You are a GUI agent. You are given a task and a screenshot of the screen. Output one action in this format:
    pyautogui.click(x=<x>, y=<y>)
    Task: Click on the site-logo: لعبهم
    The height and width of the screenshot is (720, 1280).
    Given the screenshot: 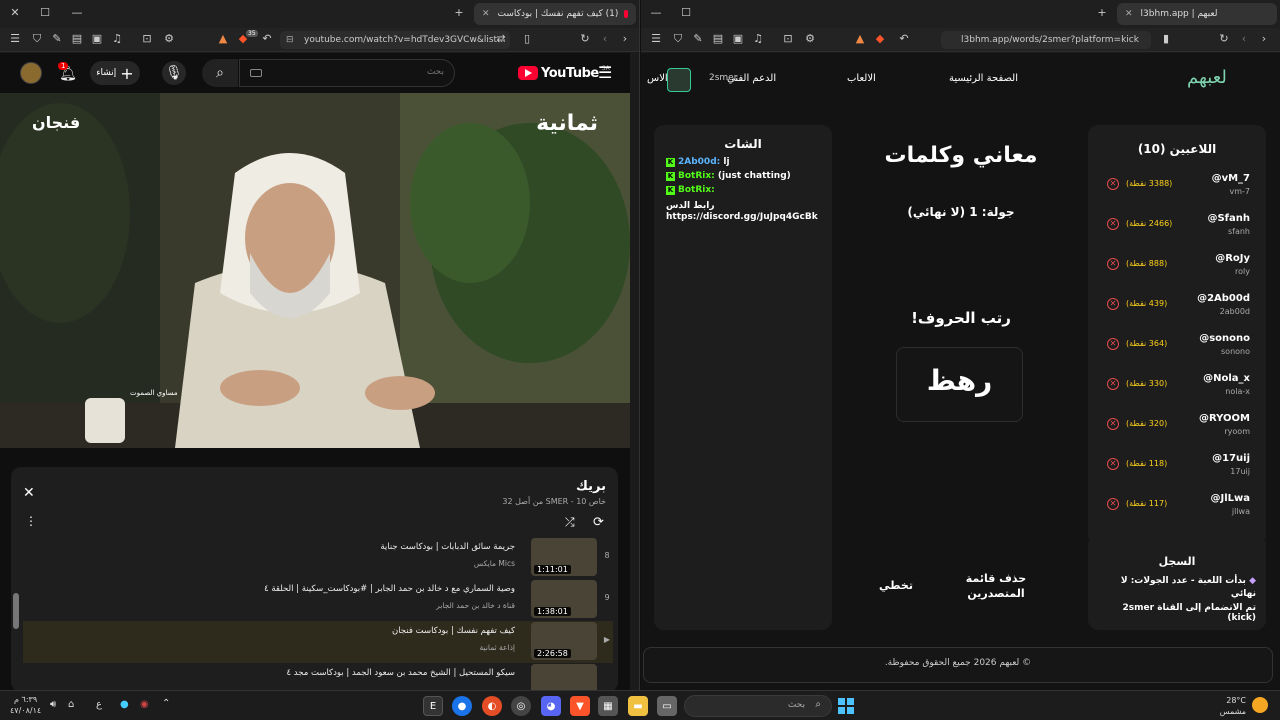 What is the action you would take?
    pyautogui.click(x=1207, y=77)
    